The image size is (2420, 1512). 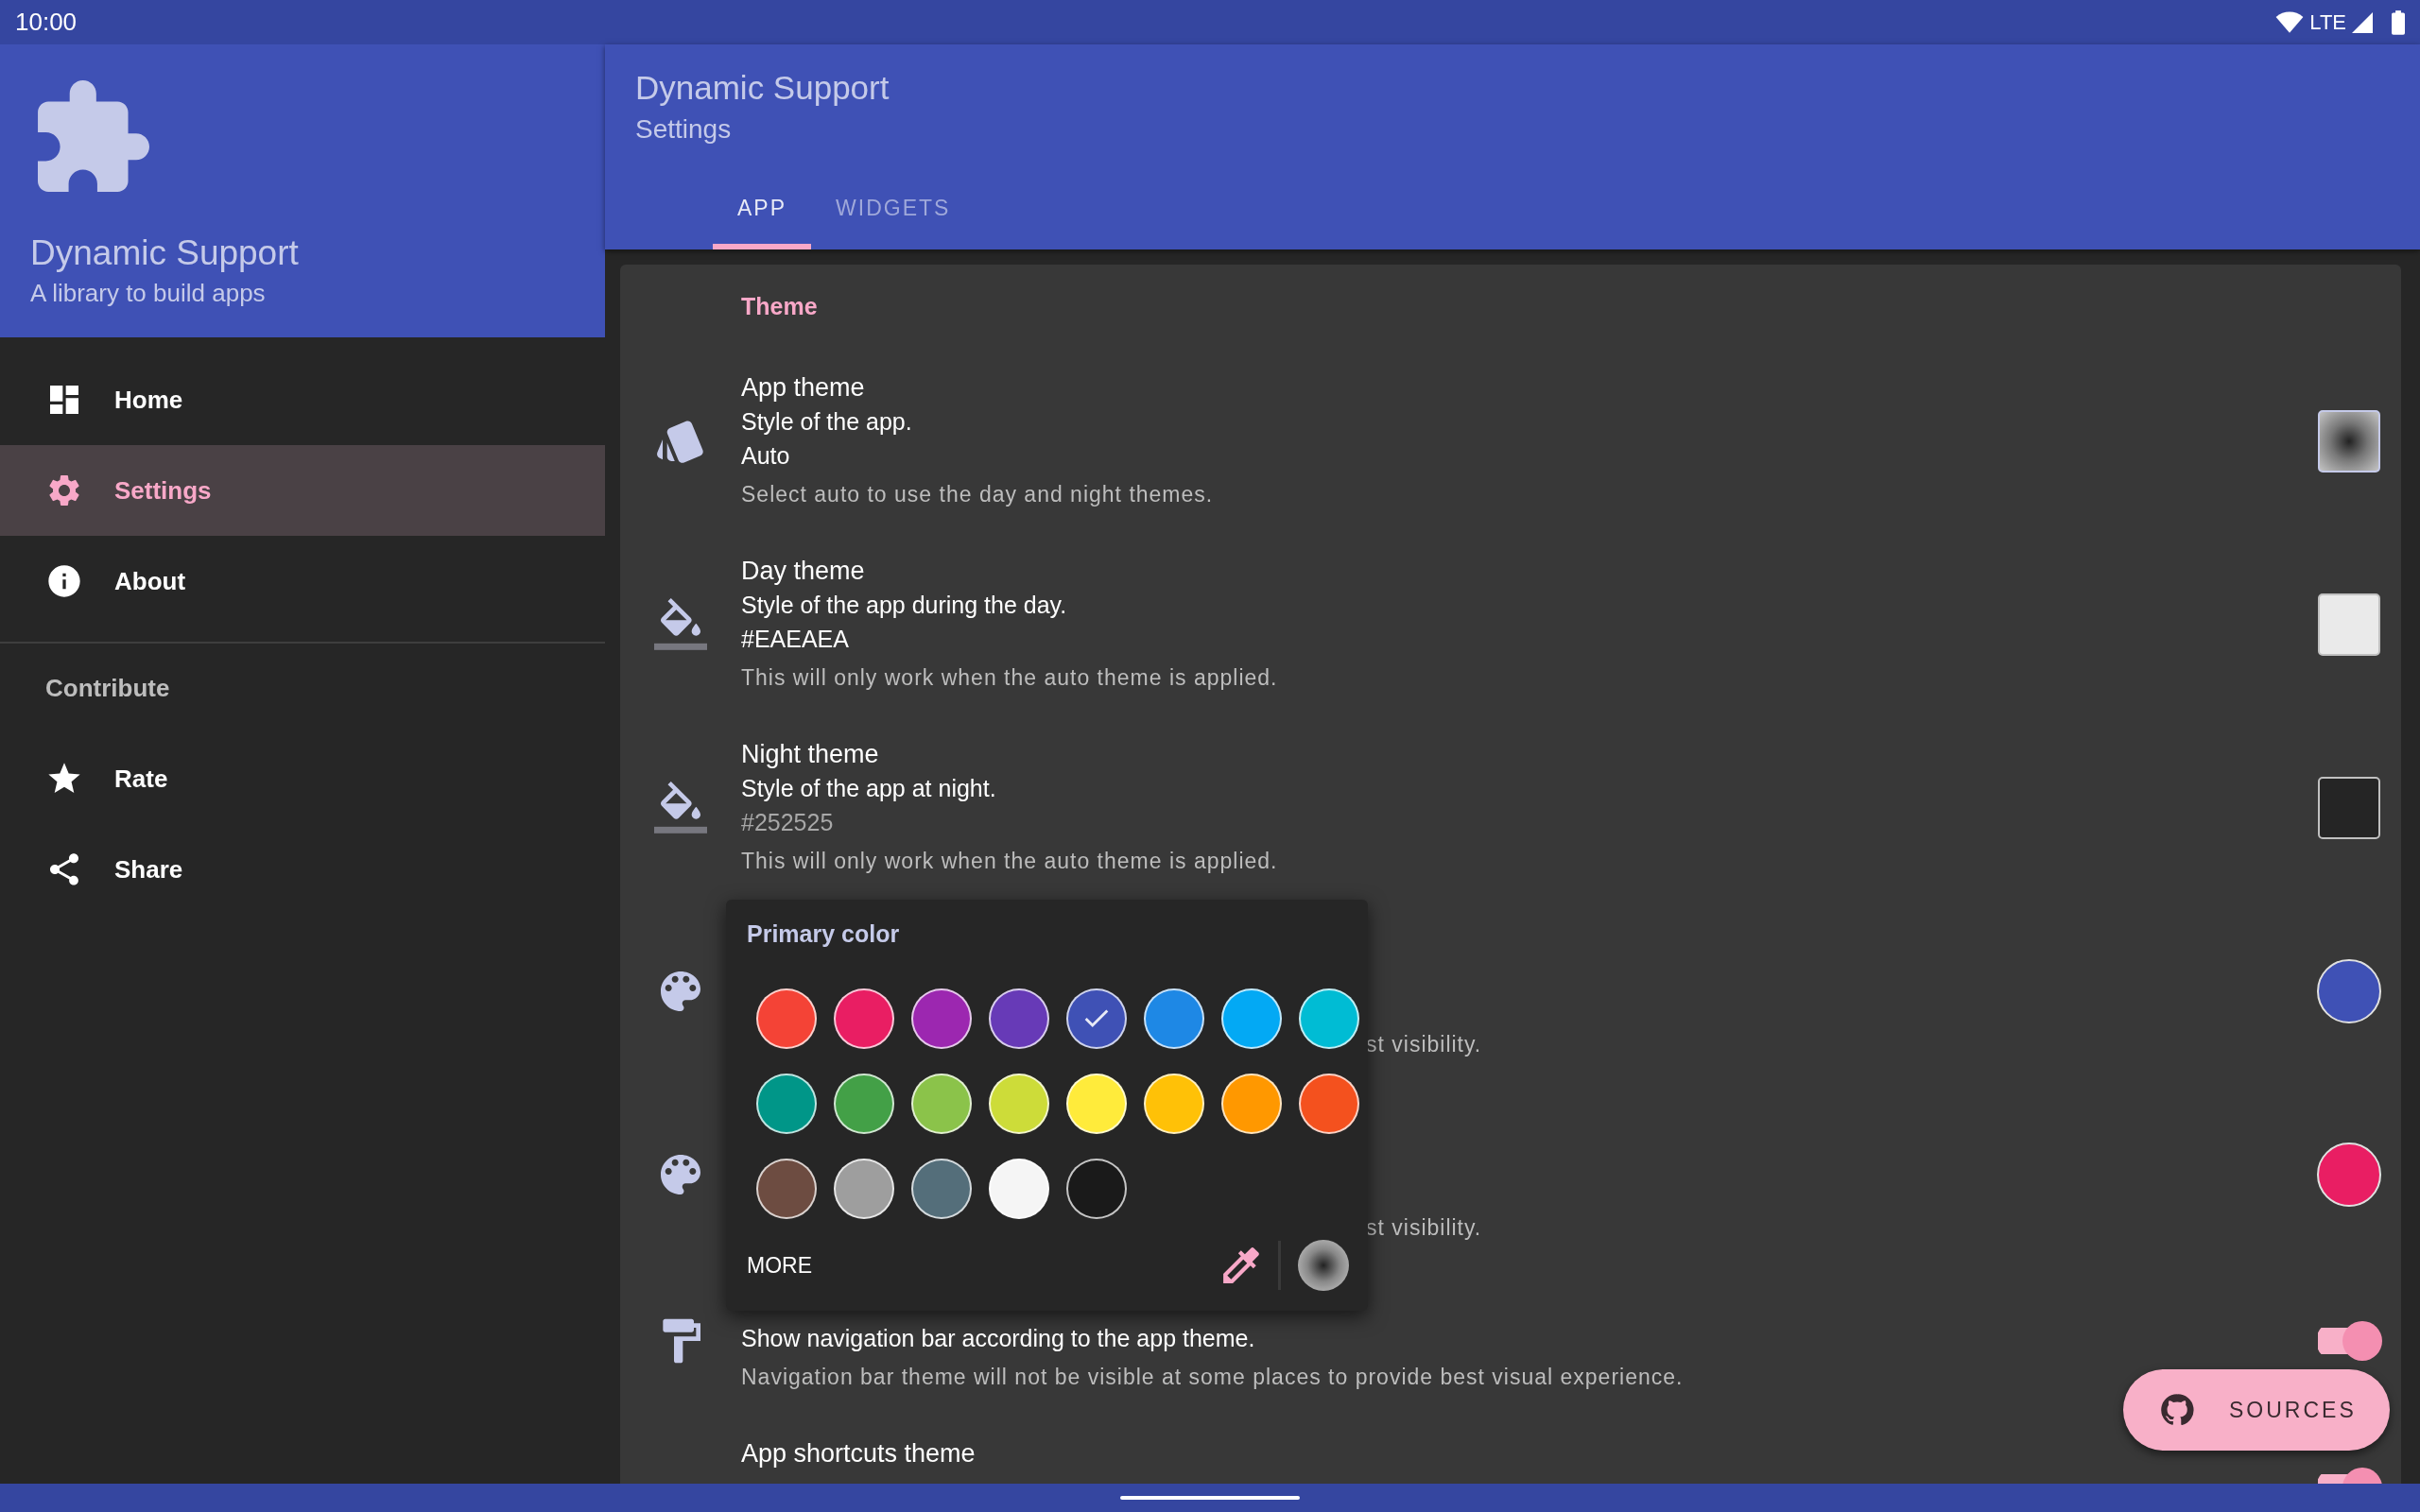 What do you see at coordinates (302, 490) in the screenshot?
I see `nav-item: Settings` at bounding box center [302, 490].